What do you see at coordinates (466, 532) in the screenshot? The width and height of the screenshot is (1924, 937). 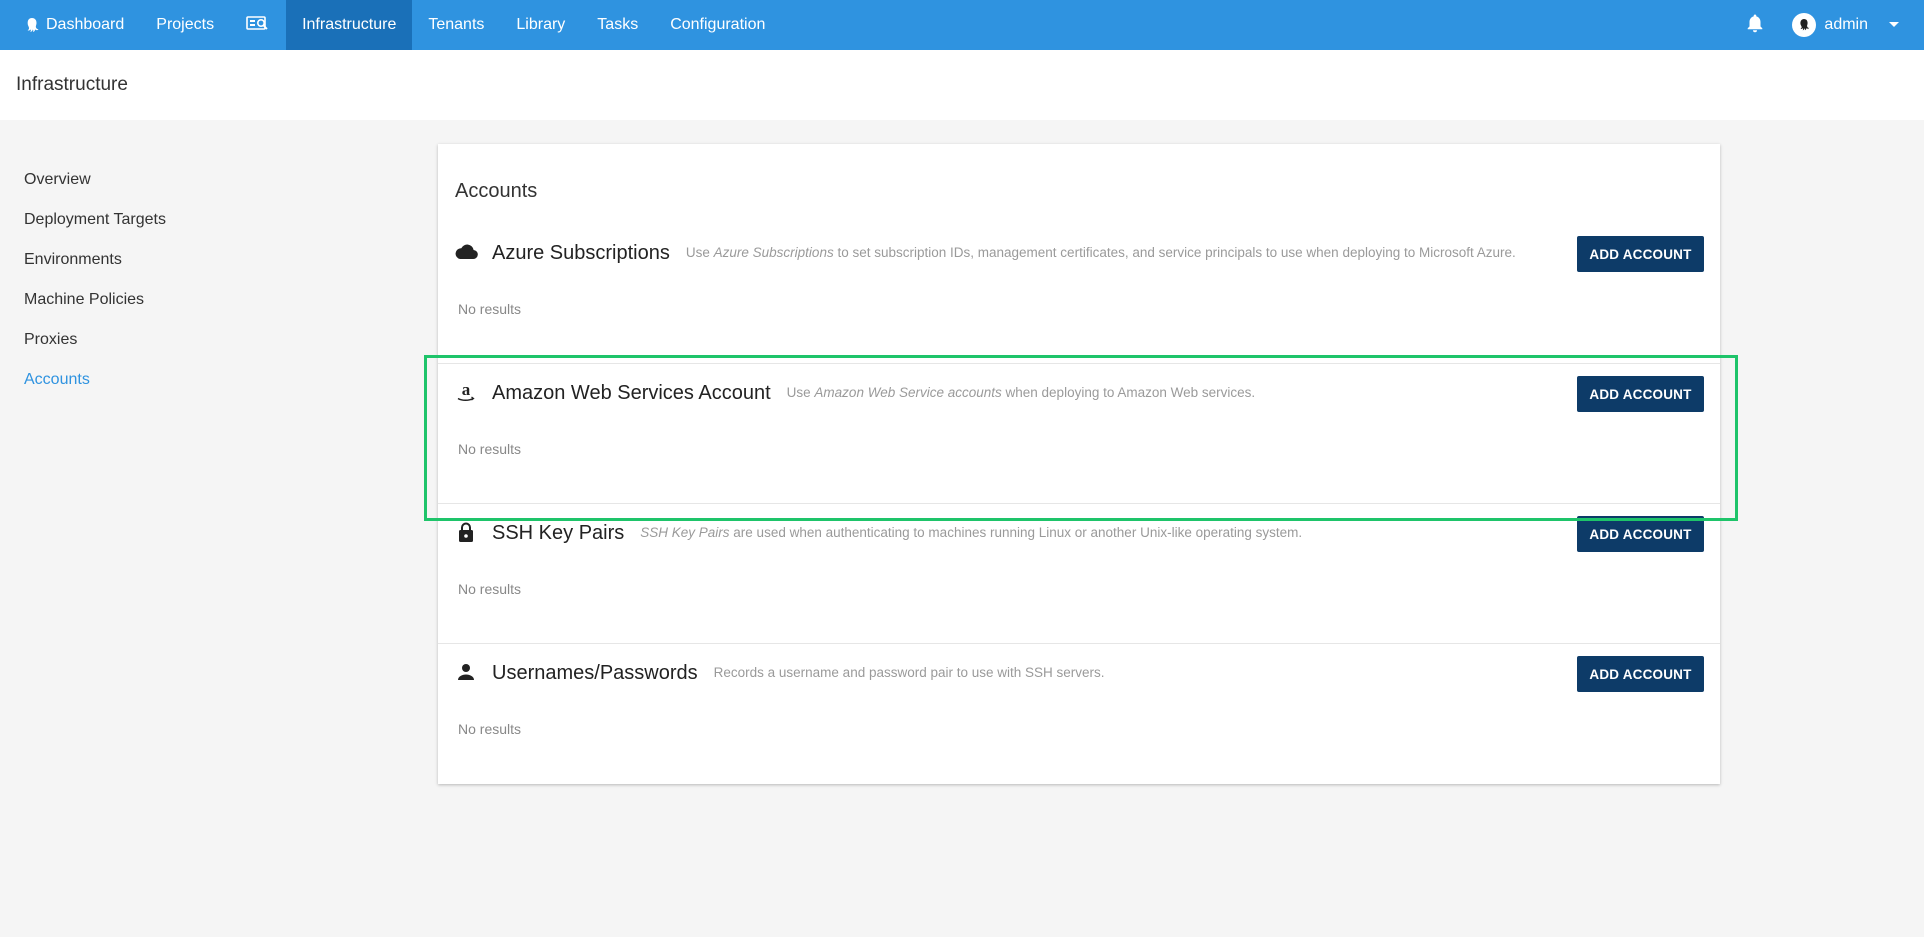 I see `lock-icon` at bounding box center [466, 532].